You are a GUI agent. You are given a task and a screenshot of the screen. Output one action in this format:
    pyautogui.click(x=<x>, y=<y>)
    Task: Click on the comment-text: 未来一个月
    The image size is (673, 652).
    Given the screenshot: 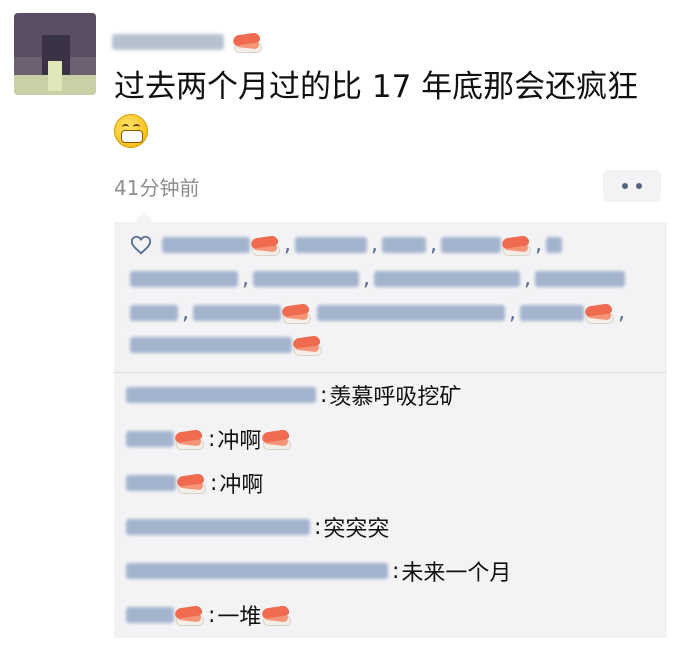 What is the action you would take?
    pyautogui.click(x=456, y=573)
    